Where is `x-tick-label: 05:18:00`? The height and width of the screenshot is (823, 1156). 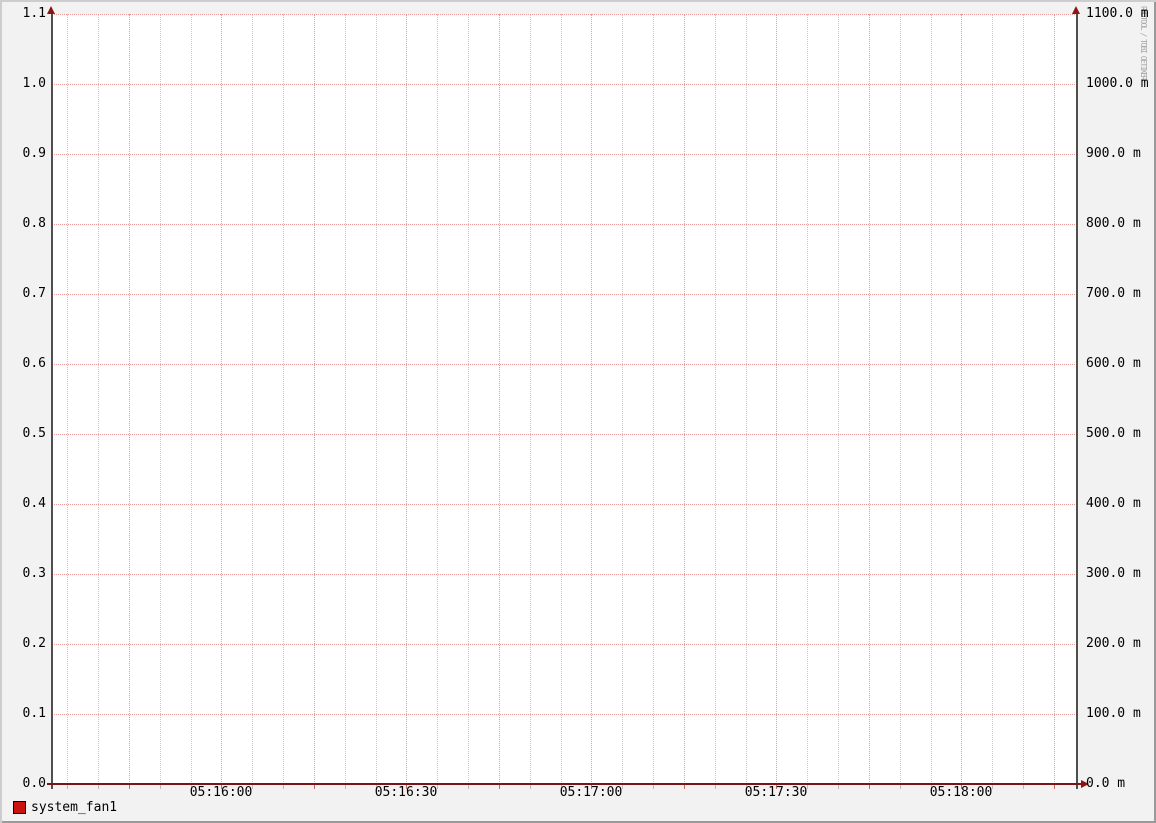 x-tick-label: 05:18:00 is located at coordinates (961, 792).